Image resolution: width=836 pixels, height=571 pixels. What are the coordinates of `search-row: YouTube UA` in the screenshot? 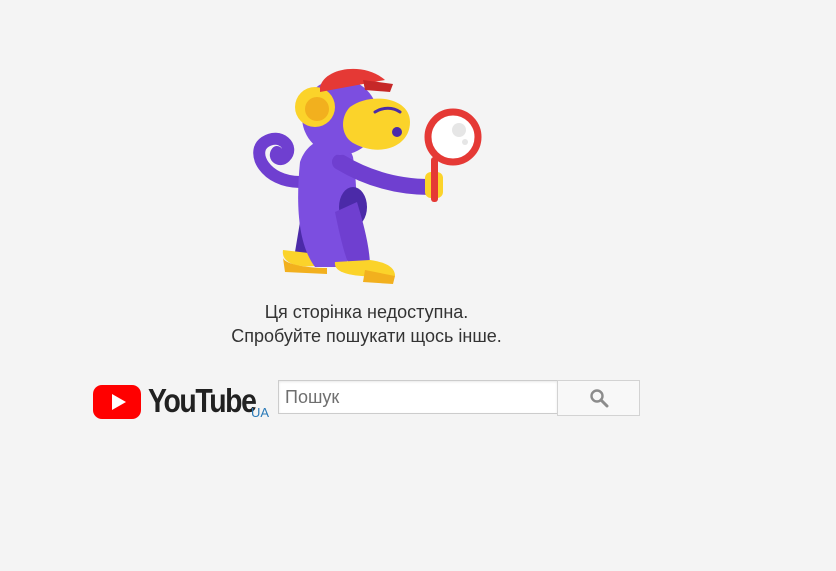 It's located at (373, 399).